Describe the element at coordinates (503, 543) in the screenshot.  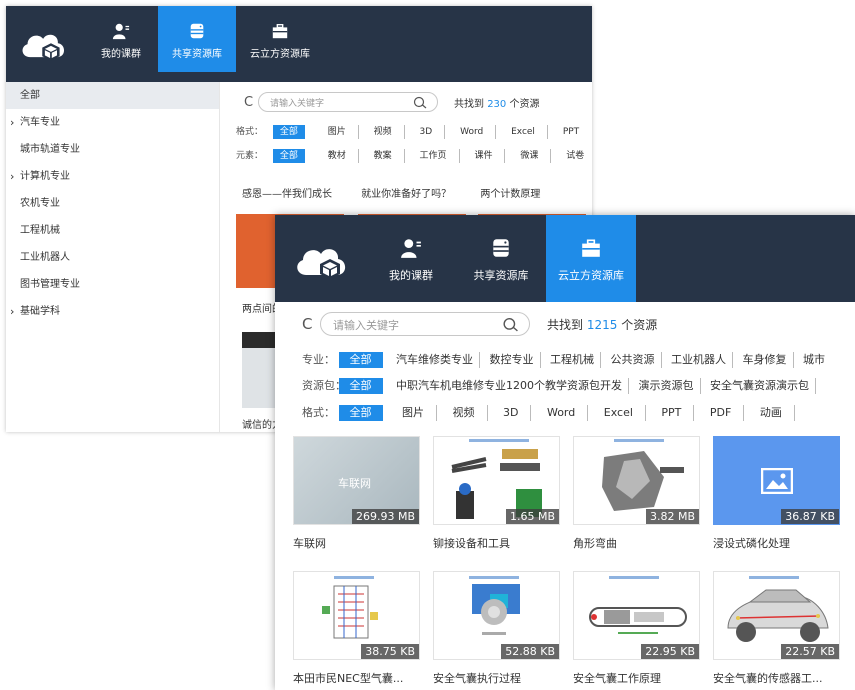
I see `resource-title: 铆接设备和工具` at that location.